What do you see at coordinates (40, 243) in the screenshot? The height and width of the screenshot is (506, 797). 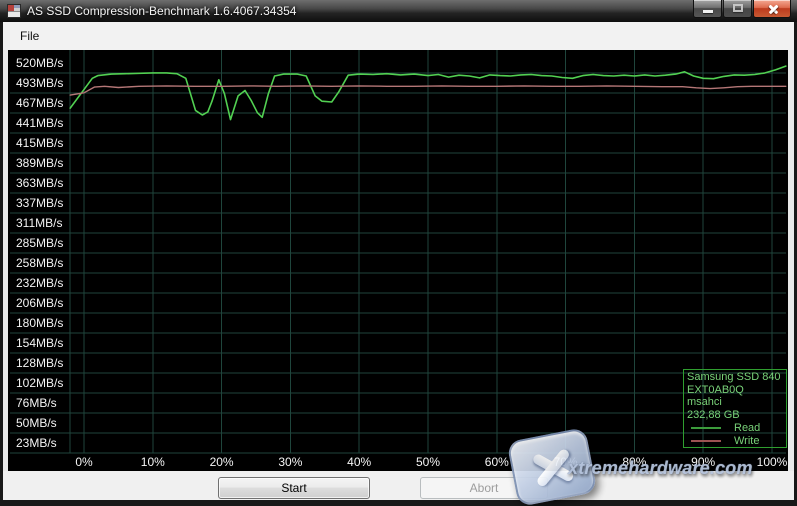 I see `y-tick-label: 285MB/s` at bounding box center [40, 243].